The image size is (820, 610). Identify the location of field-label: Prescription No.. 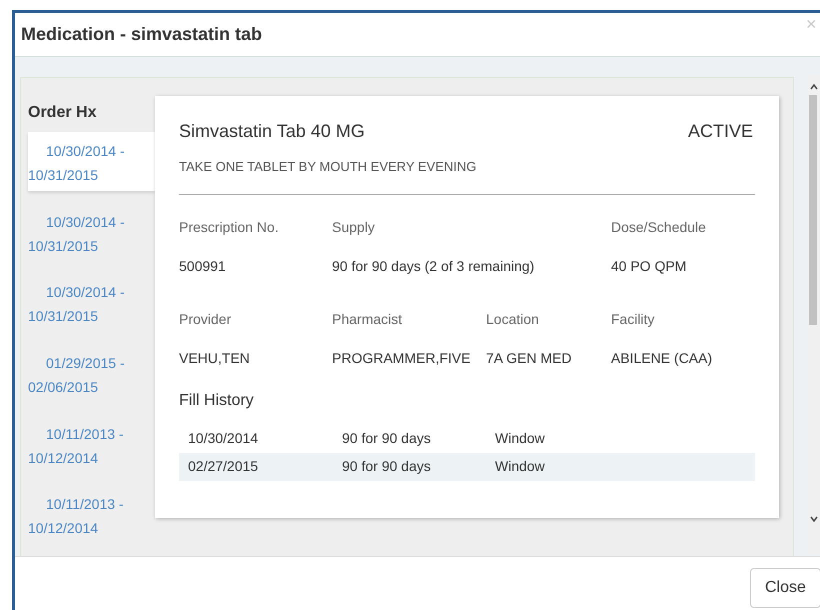
(229, 227).